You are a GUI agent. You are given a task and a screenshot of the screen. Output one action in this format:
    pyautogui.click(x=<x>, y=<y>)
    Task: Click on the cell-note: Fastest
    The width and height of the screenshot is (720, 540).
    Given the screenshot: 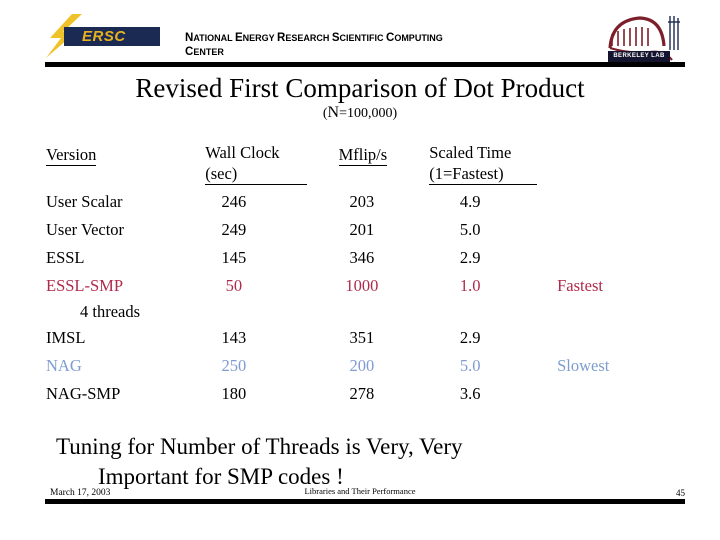 What is the action you would take?
    pyautogui.click(x=580, y=285)
    